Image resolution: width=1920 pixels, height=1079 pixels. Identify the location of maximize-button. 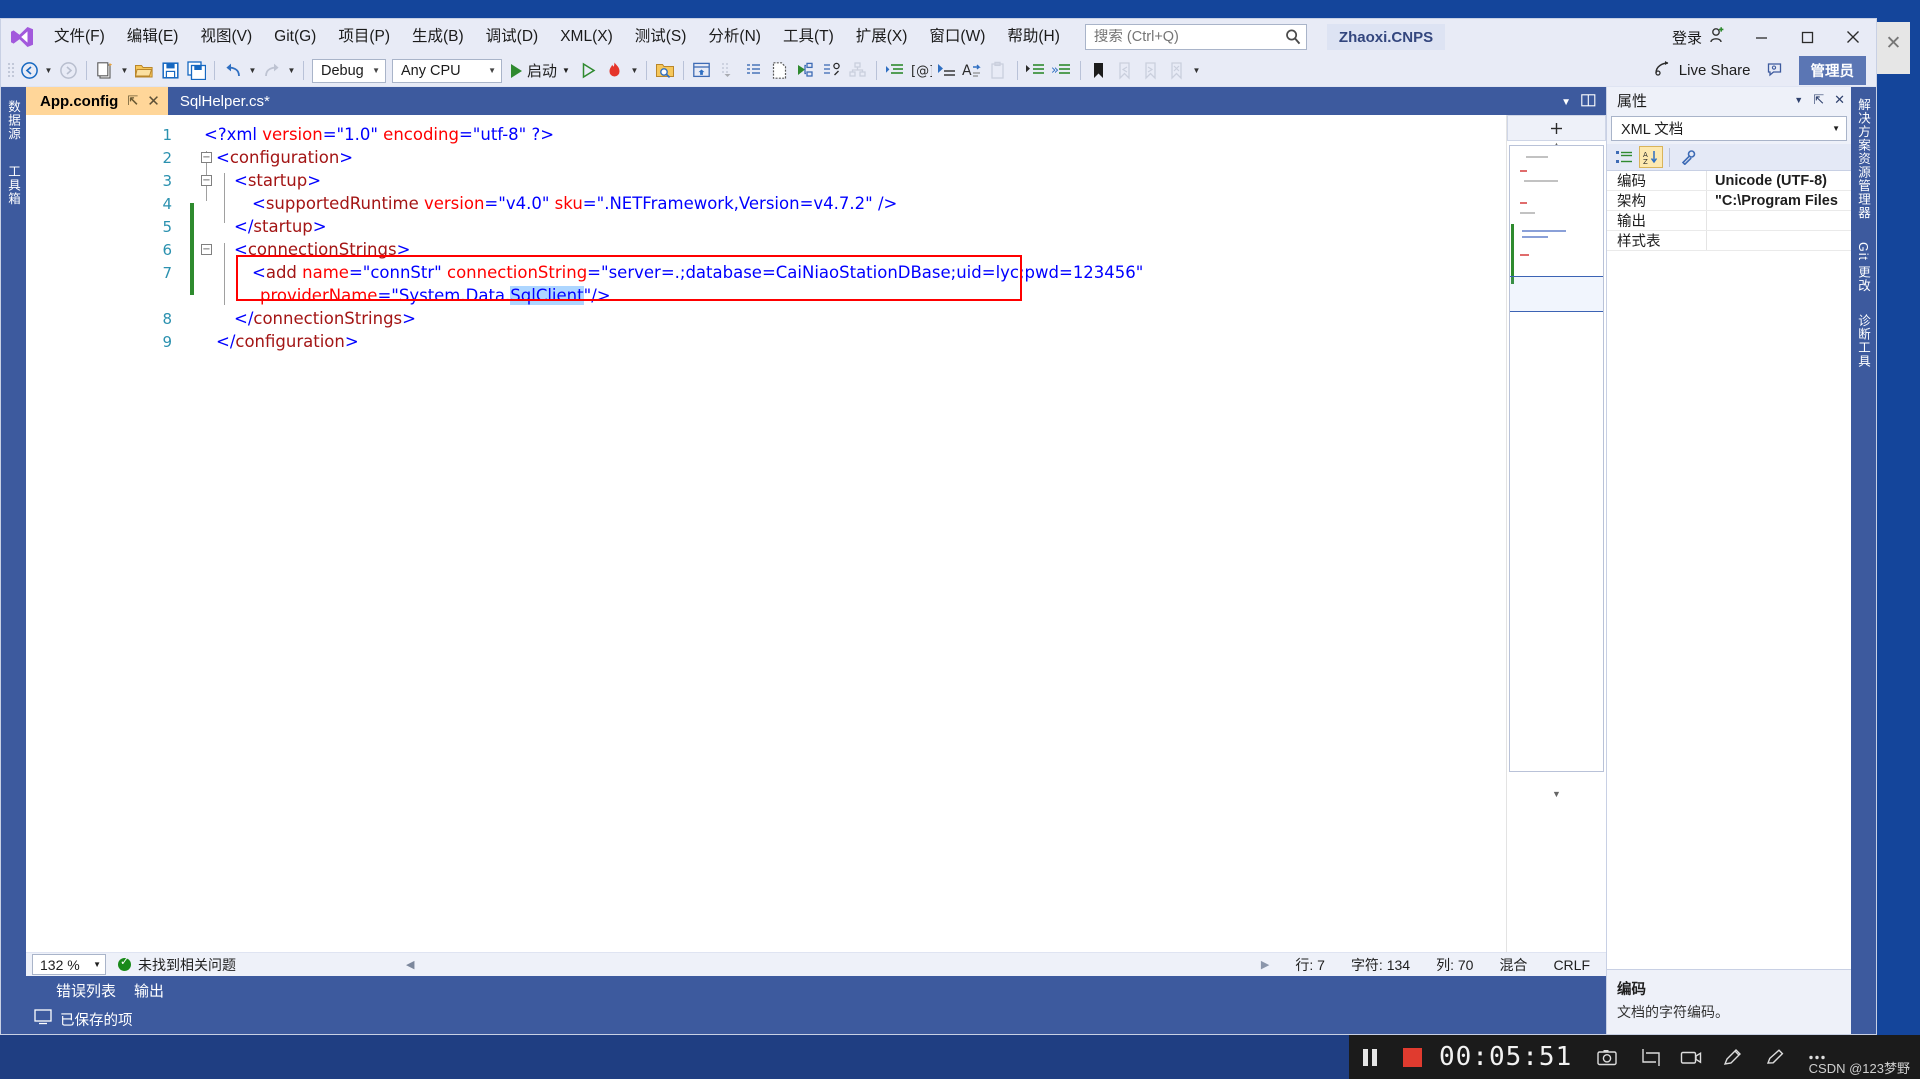
(1807, 37).